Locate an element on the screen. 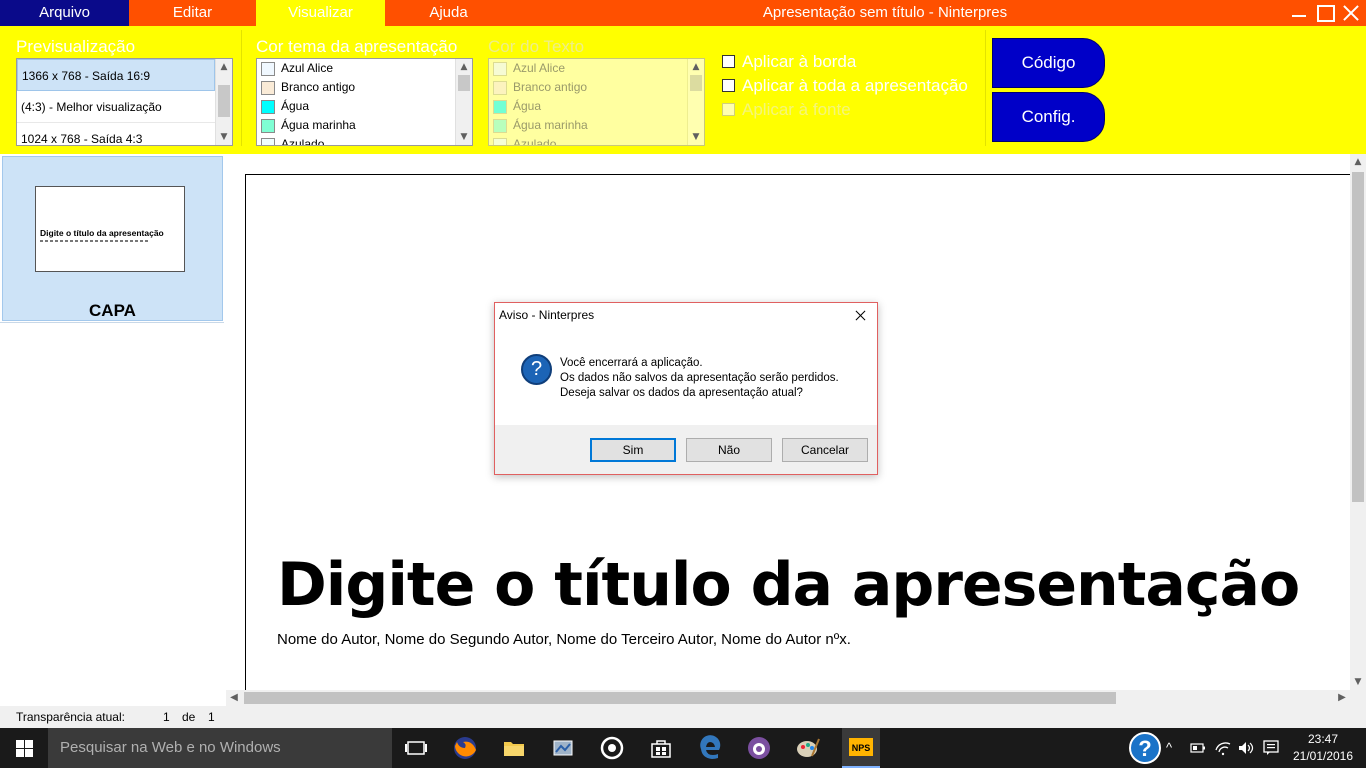  help-tray-icon: ? is located at coordinates (1145, 750).